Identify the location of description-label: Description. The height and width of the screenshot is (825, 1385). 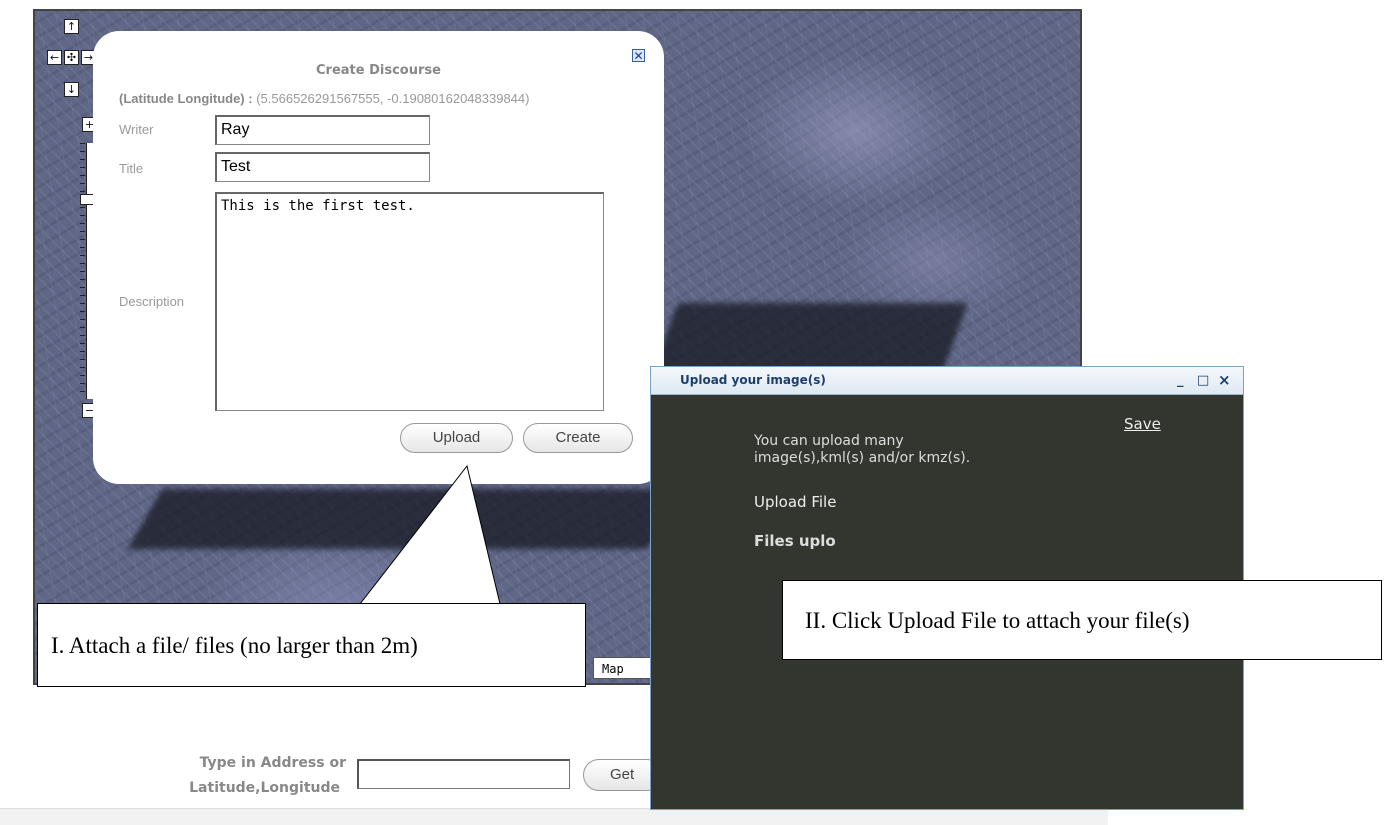
(152, 301).